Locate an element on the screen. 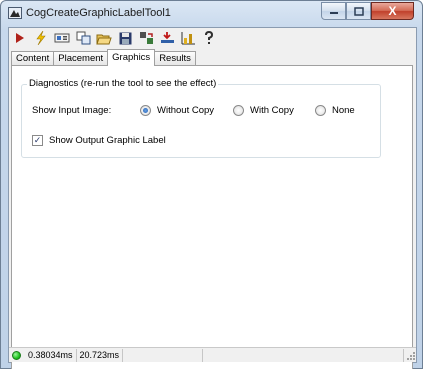  checkbox-label: Show Output Graphic Label is located at coordinates (107, 140).